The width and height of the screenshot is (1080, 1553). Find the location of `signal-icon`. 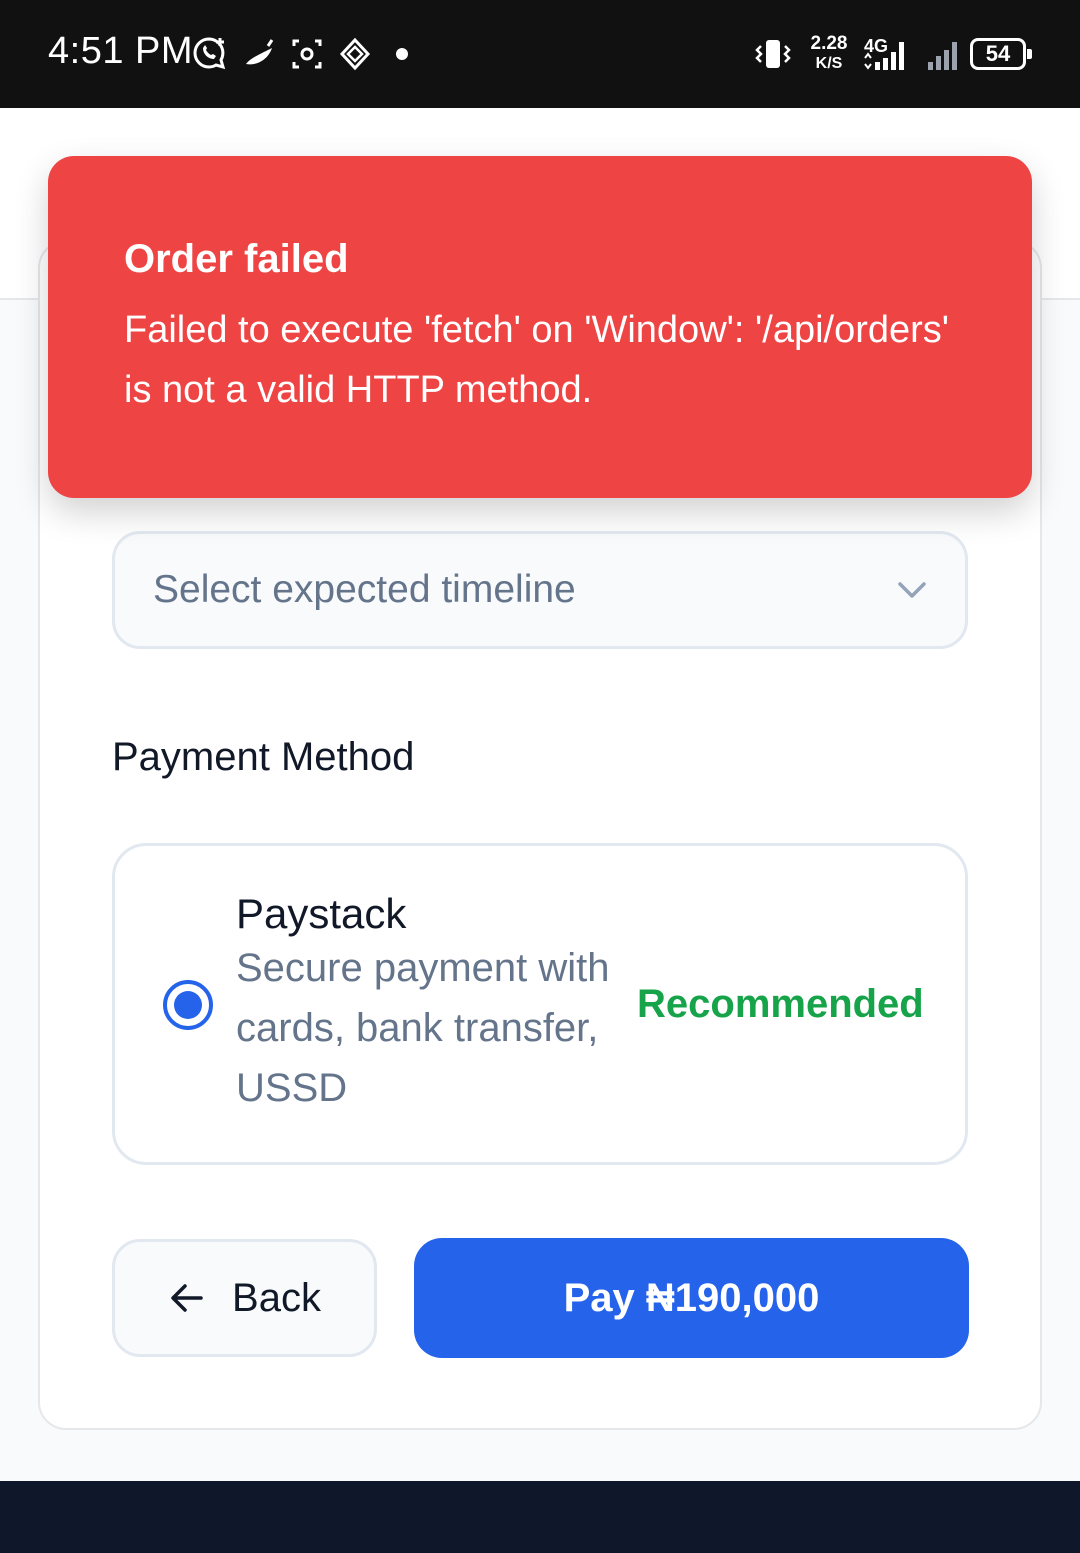

signal-icon is located at coordinates (884, 56).